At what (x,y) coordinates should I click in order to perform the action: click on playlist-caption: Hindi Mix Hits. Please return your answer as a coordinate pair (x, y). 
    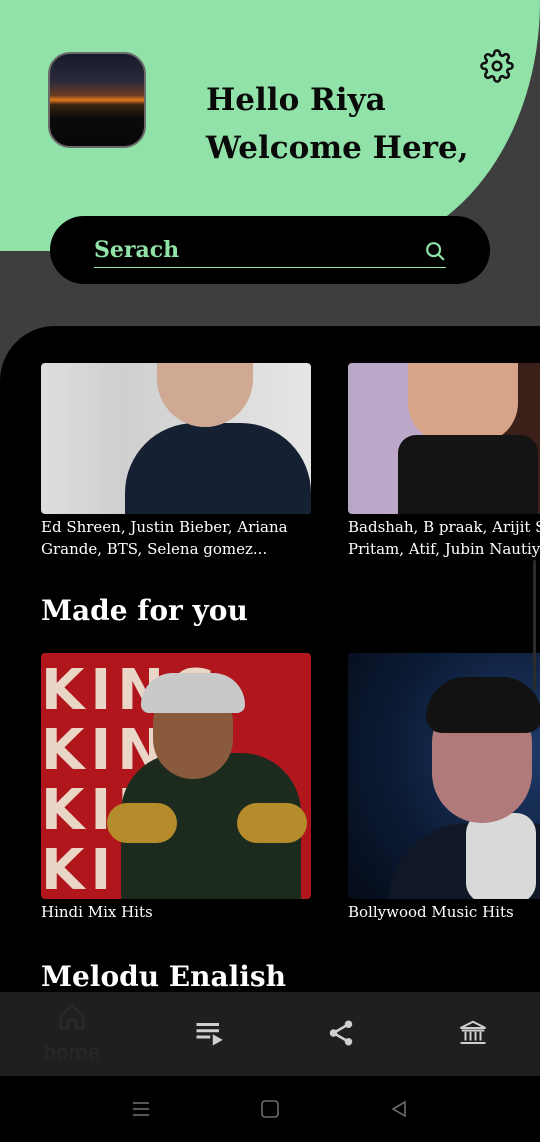
    Looking at the image, I should click on (97, 912).